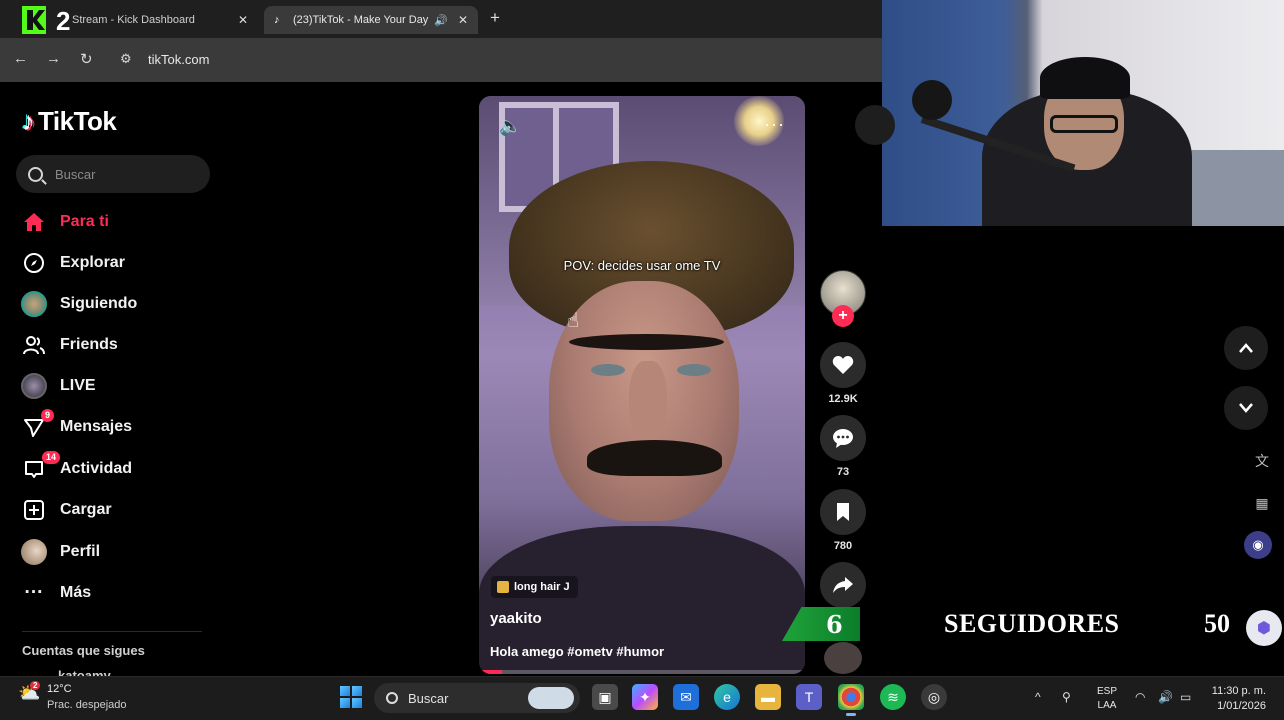 This screenshot has width=1284, height=720. Describe the element at coordinates (99, 303) in the screenshot. I see `sidebar-item-label: Siguiendo` at that location.